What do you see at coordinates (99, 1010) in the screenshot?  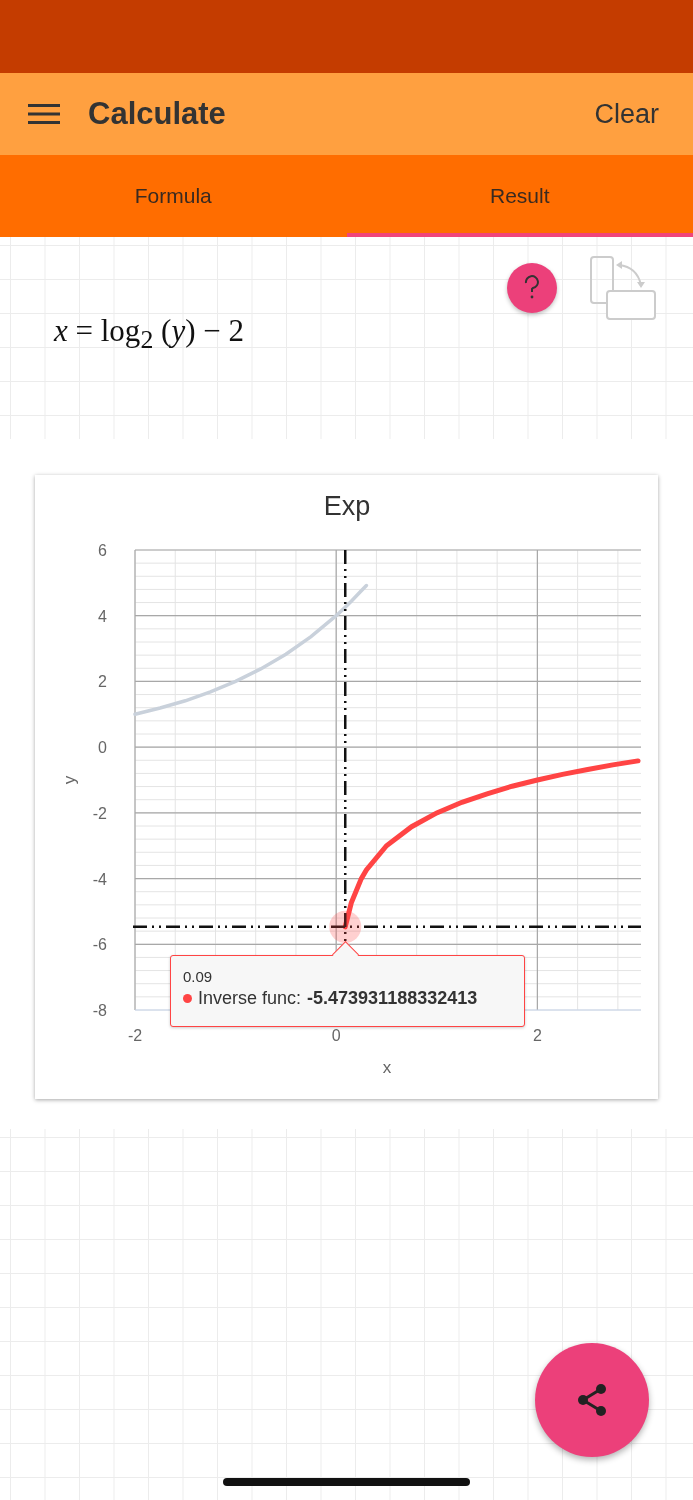 I see `y-tick-label: -8` at bounding box center [99, 1010].